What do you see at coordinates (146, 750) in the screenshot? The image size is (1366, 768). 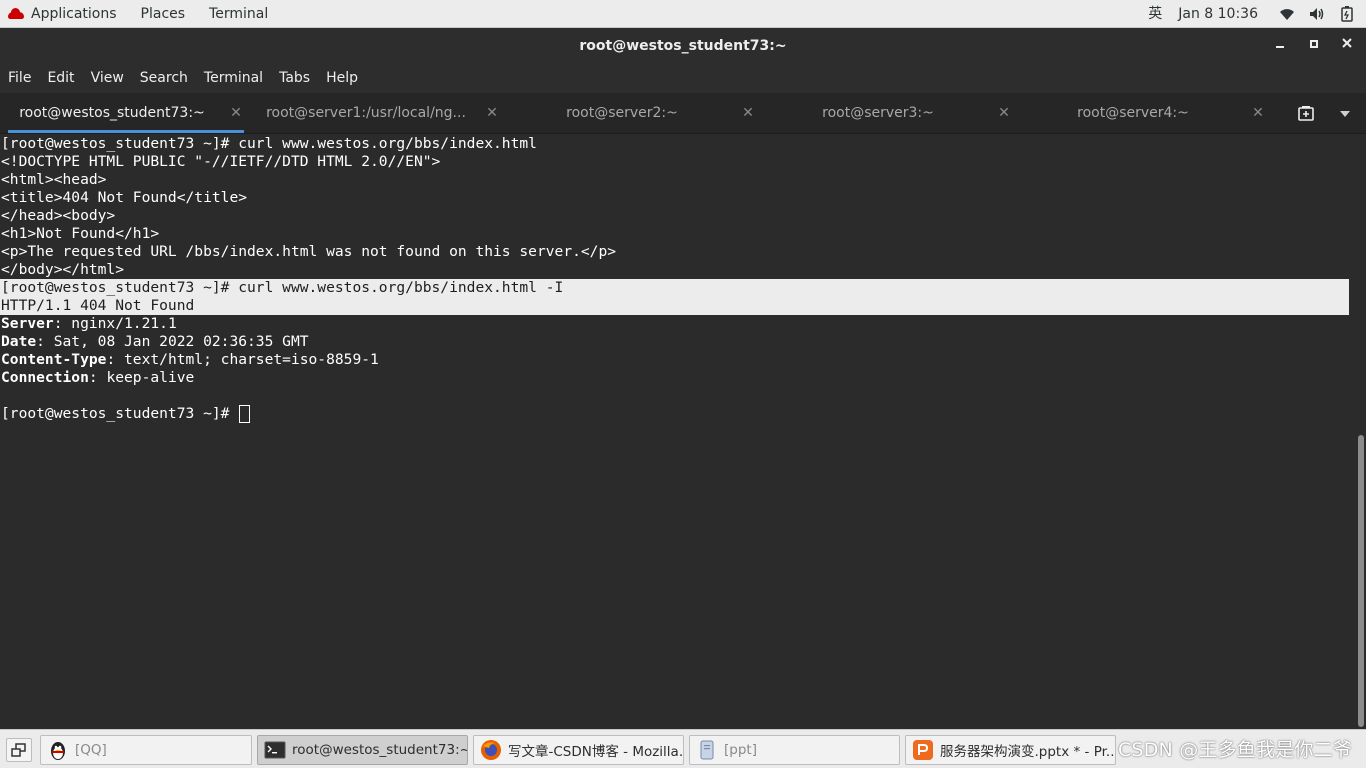 I see `taskbar-item-qq: [QQ]` at bounding box center [146, 750].